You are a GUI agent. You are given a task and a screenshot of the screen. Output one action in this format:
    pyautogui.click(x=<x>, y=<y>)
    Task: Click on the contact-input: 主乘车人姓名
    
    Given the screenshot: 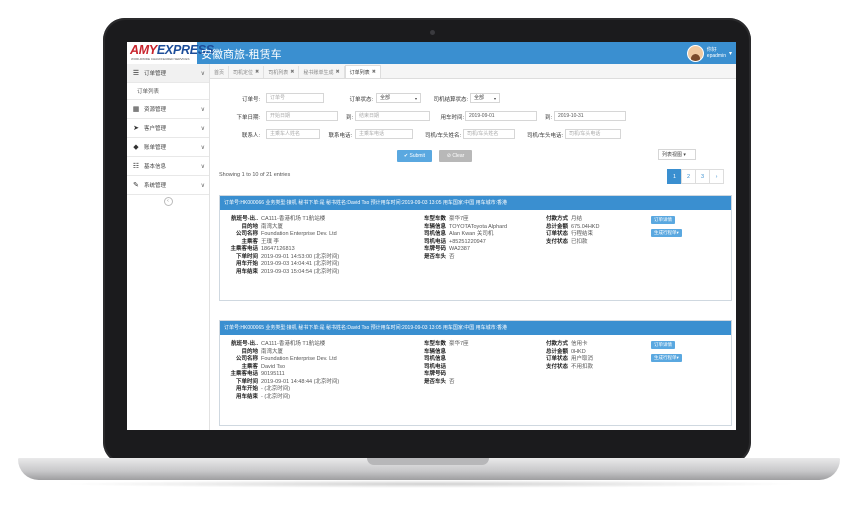 What is the action you would take?
    pyautogui.click(x=293, y=134)
    